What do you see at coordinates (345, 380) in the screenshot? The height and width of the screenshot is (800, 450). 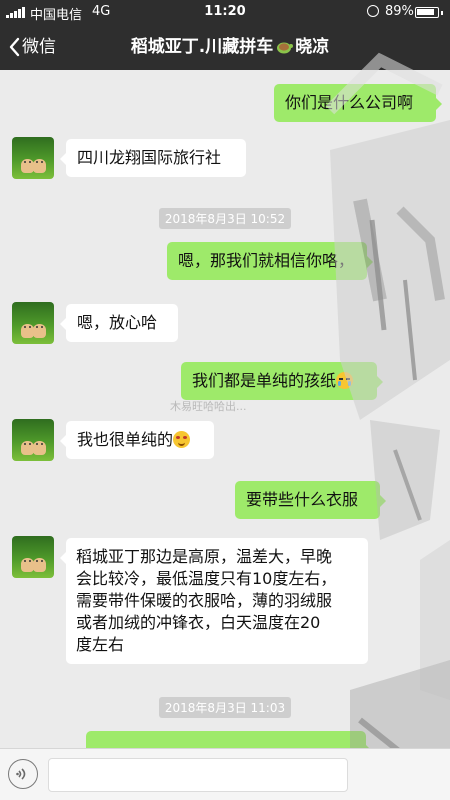 I see `crying-face-emoji` at bounding box center [345, 380].